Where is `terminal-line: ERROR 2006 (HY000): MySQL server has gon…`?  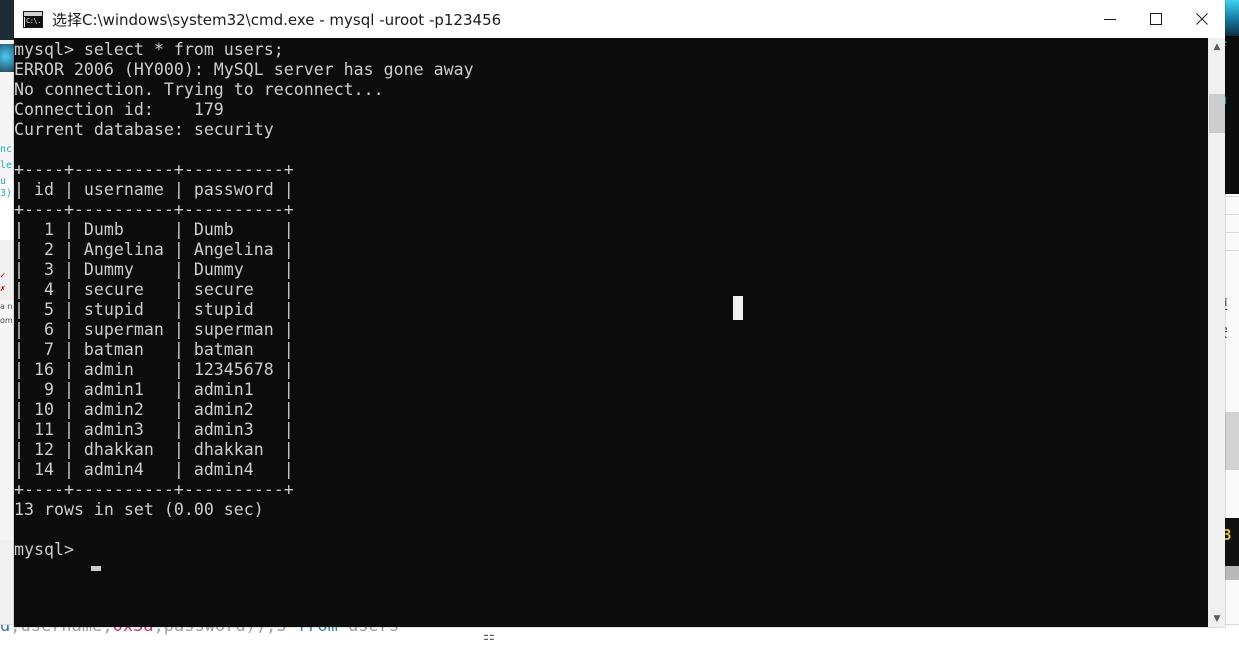
terminal-line: ERROR 2006 (HY000): MySQL server has gon… is located at coordinates (244, 69).